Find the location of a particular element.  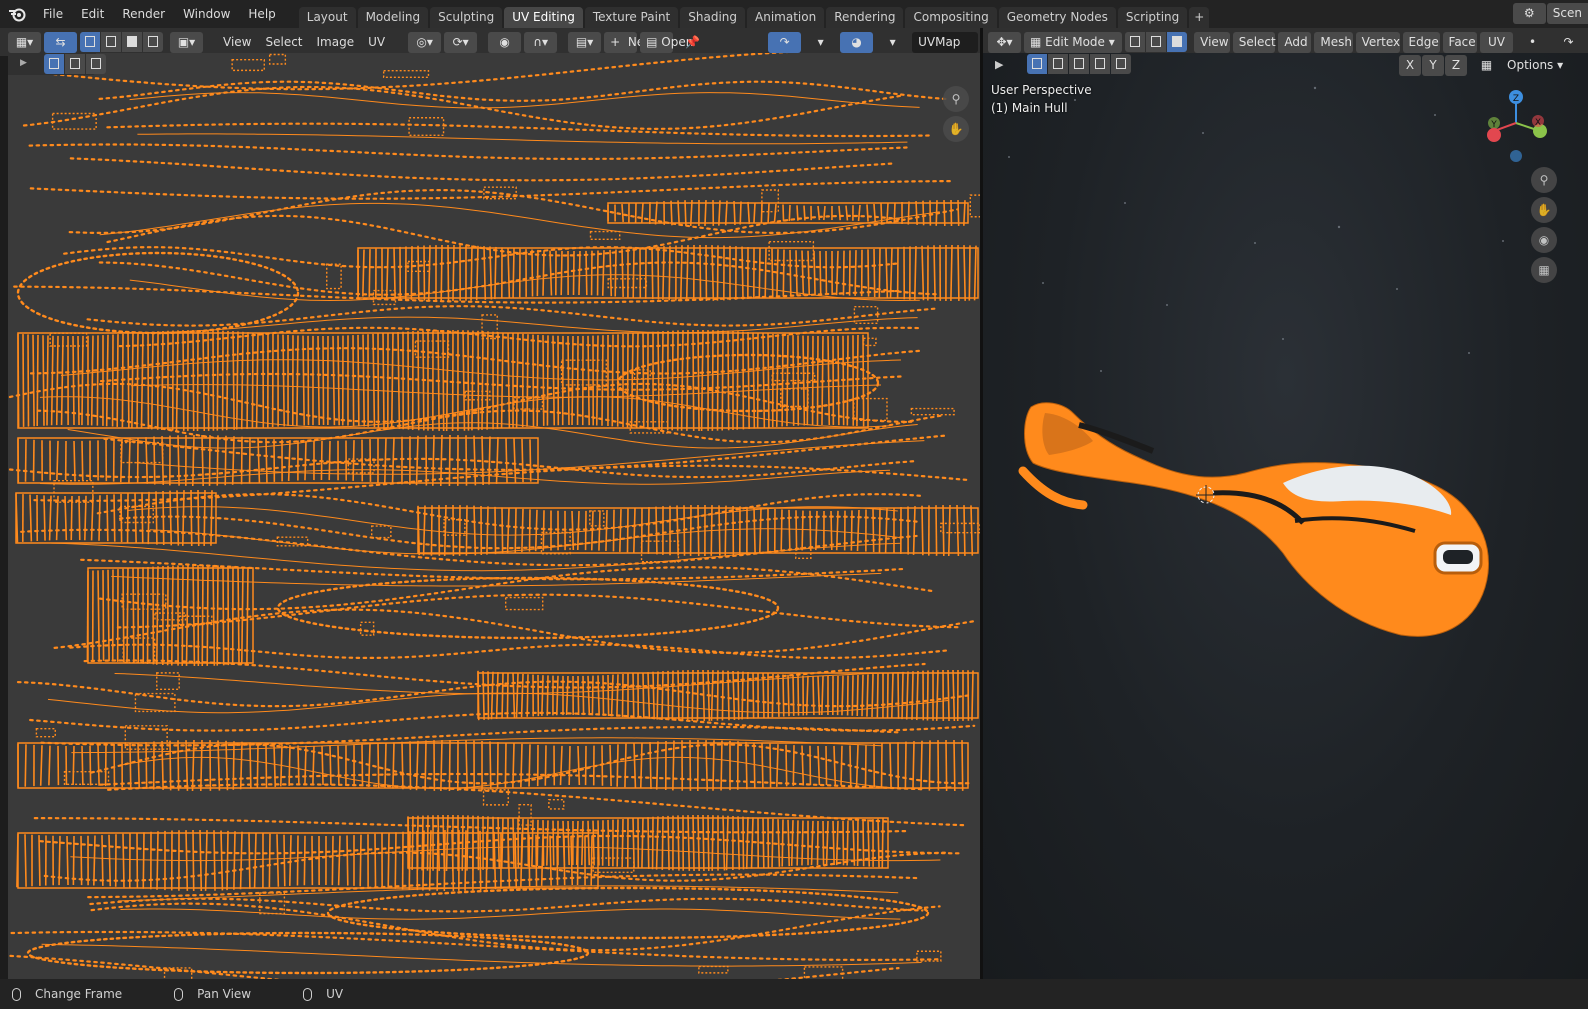

gizmo-z-label: Z is located at coordinates (1516, 99).